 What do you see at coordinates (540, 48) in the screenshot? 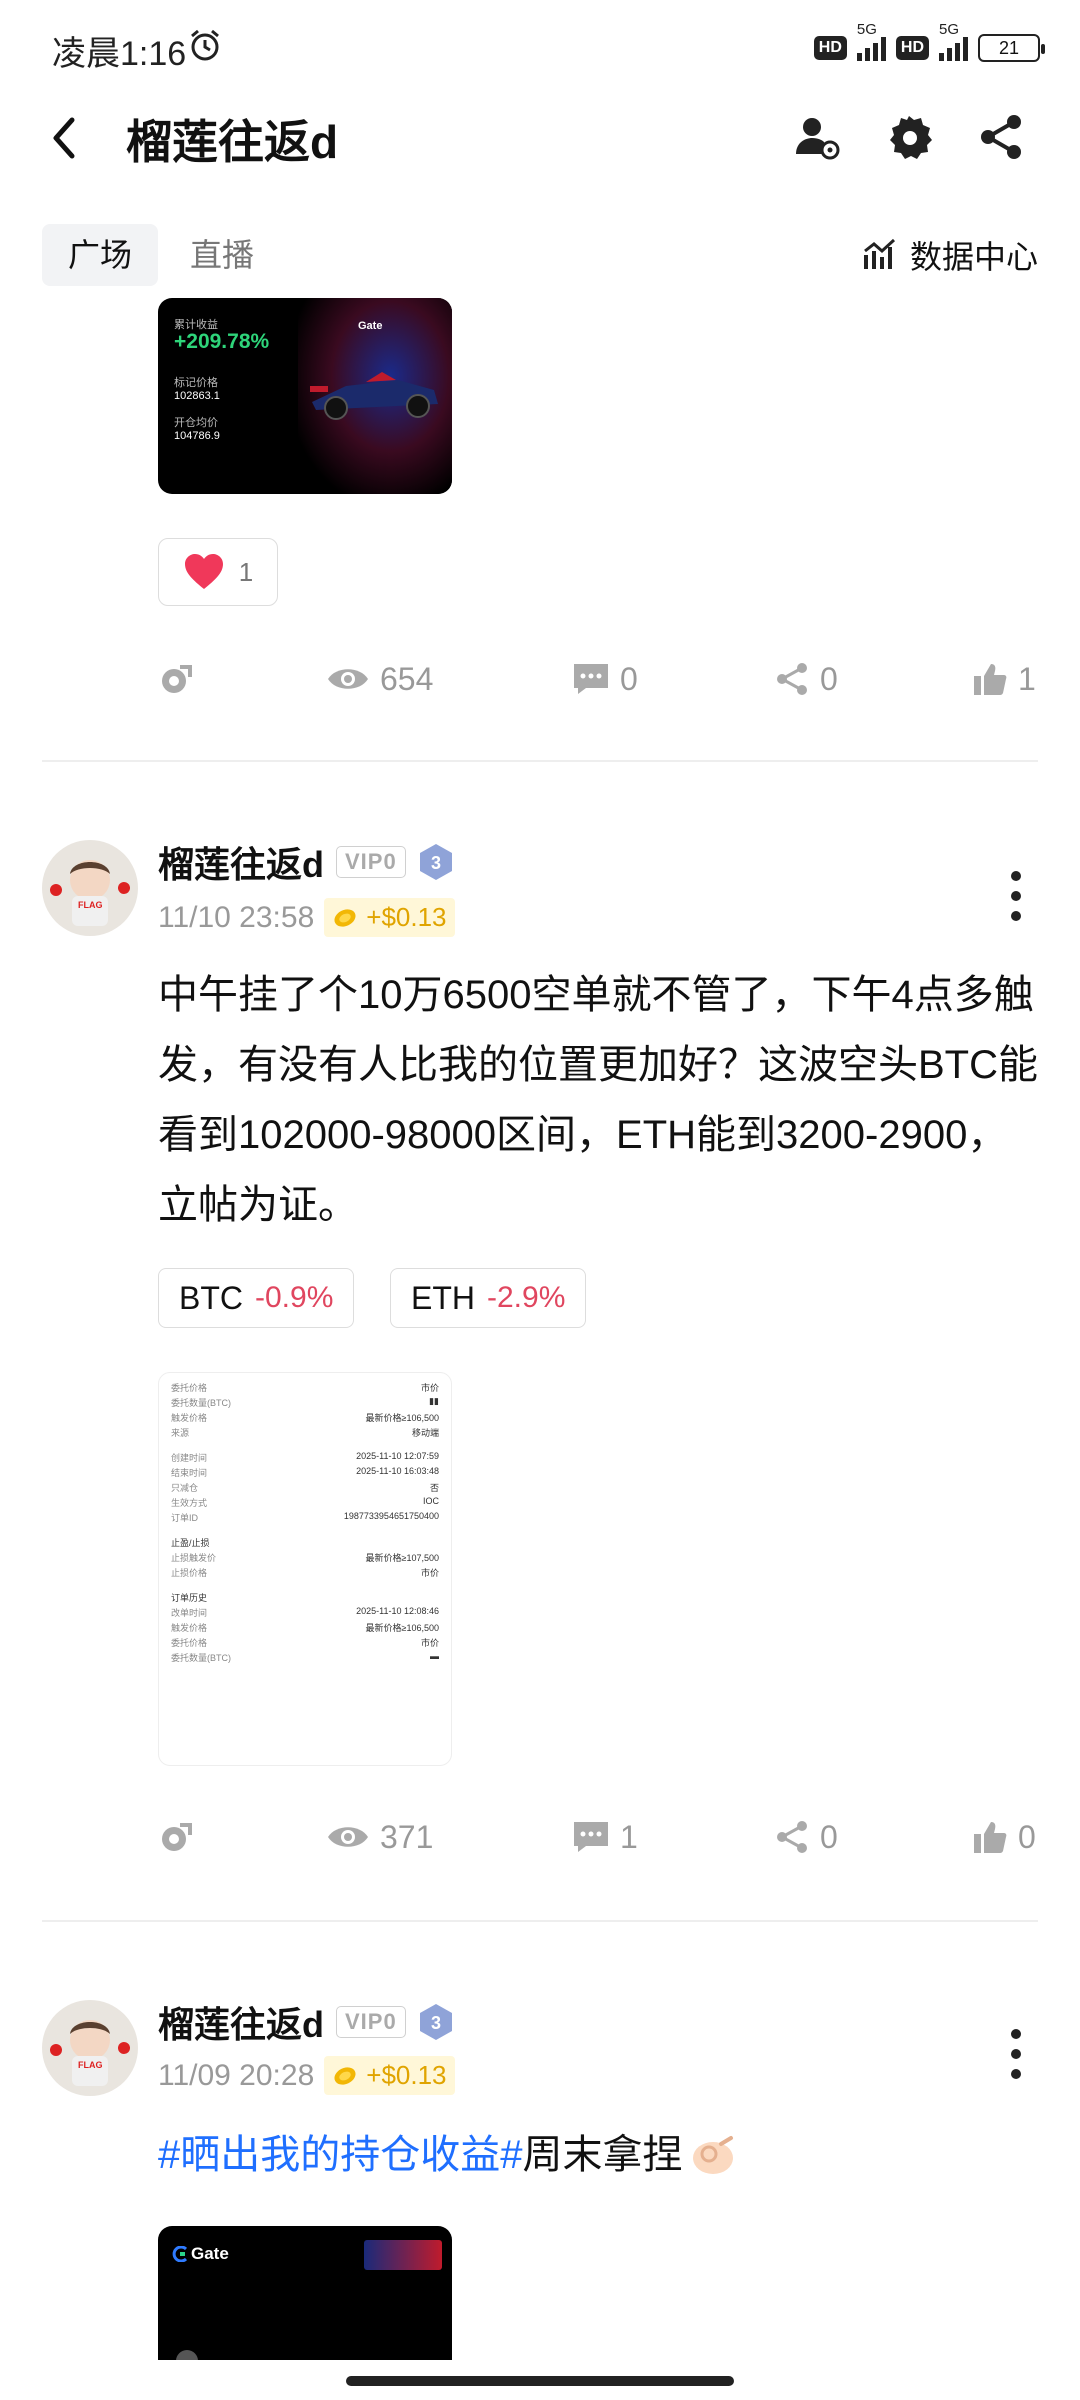
I see `status-bar: 凌晨1:16 HD 5G HD 5G 21` at bounding box center [540, 48].